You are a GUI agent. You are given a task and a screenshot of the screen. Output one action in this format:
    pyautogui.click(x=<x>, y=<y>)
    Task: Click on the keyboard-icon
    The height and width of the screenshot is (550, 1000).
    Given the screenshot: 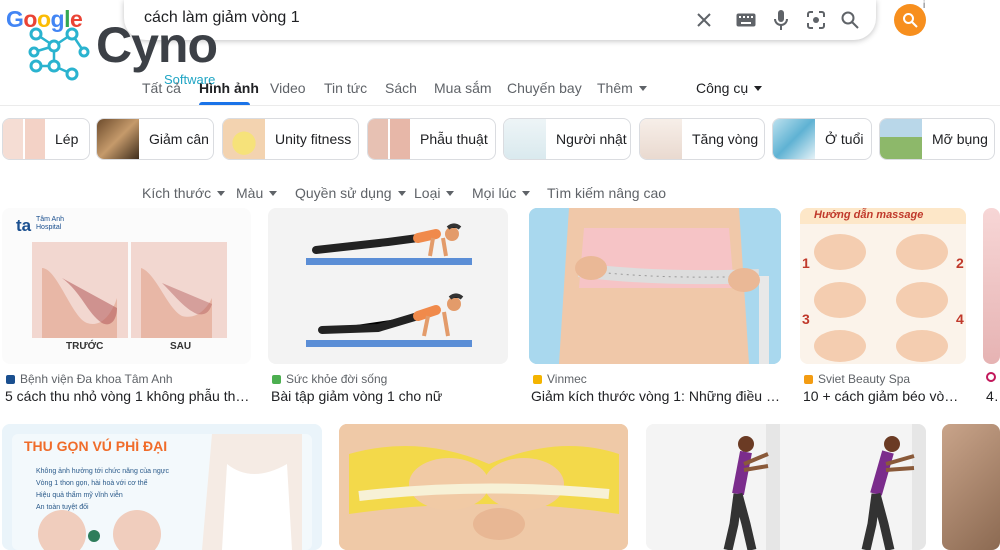 What is the action you would take?
    pyautogui.click(x=746, y=20)
    